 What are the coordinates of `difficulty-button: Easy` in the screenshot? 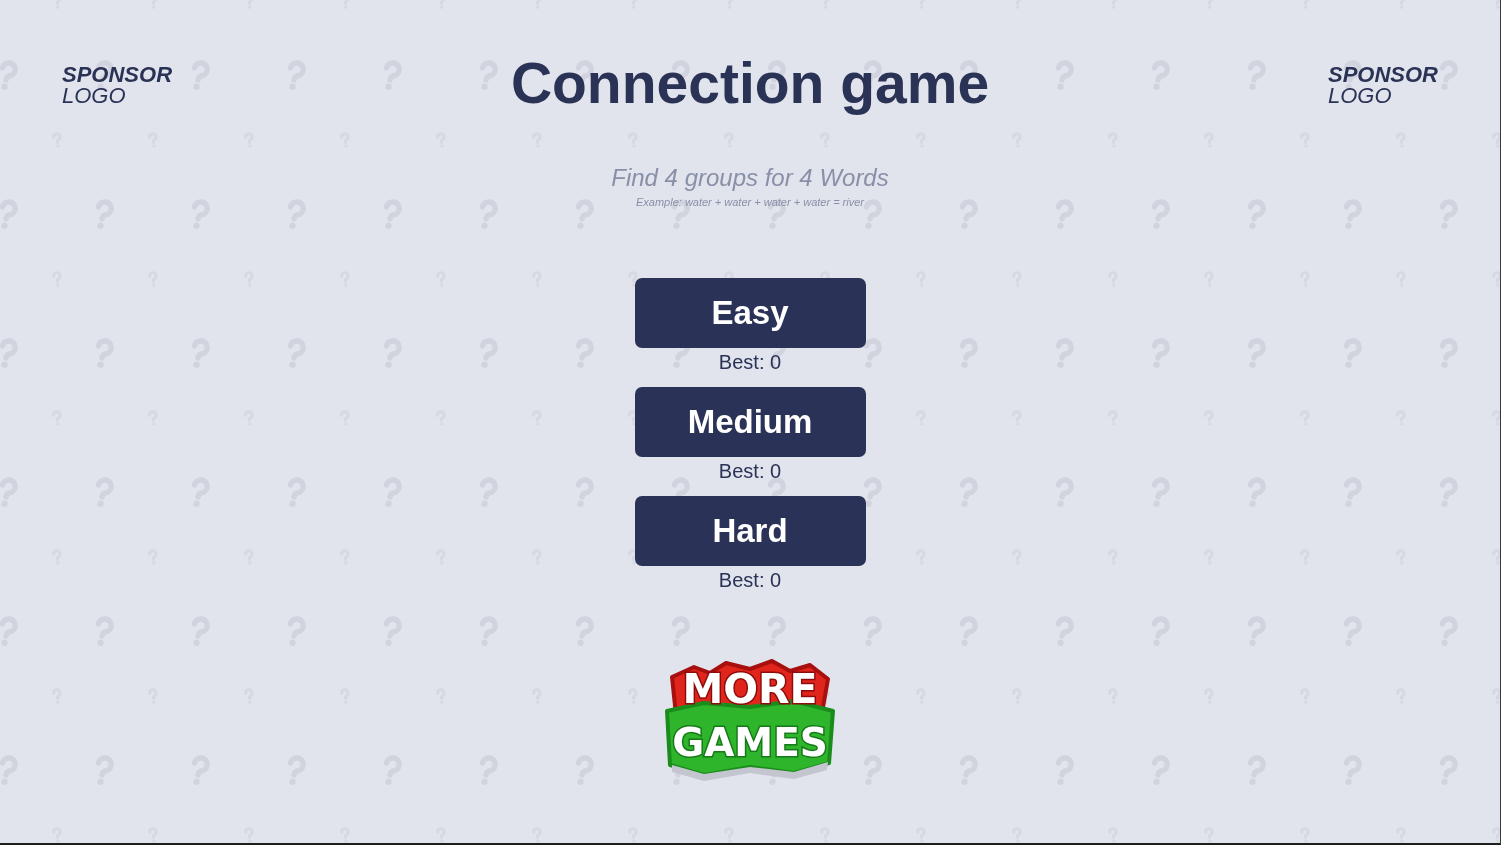 It's located at (750, 313).